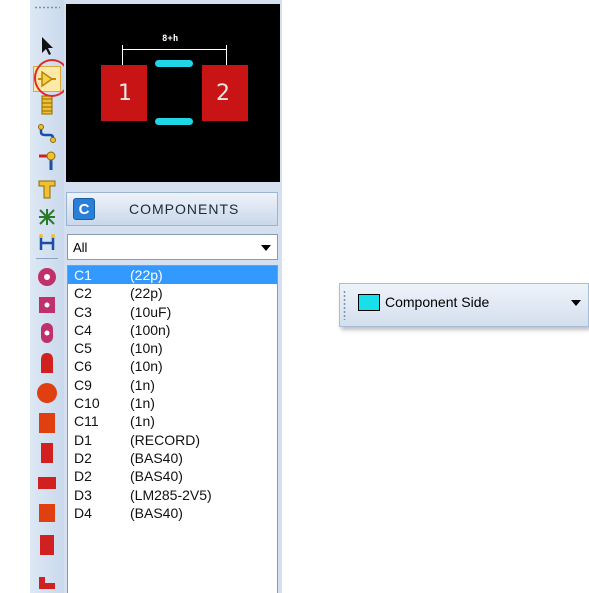 The image size is (589, 593). What do you see at coordinates (83, 366) in the screenshot?
I see `component-ref: C6` at bounding box center [83, 366].